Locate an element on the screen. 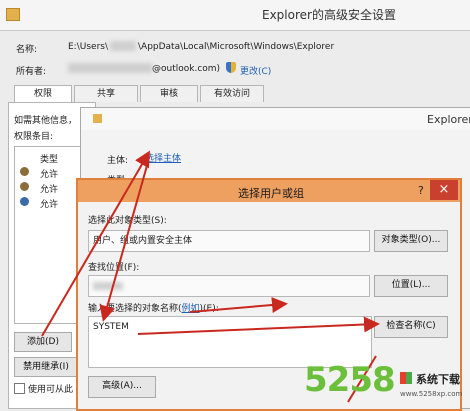 The height and width of the screenshot is (411, 470). owner-label: 所有者: is located at coordinates (31, 72).